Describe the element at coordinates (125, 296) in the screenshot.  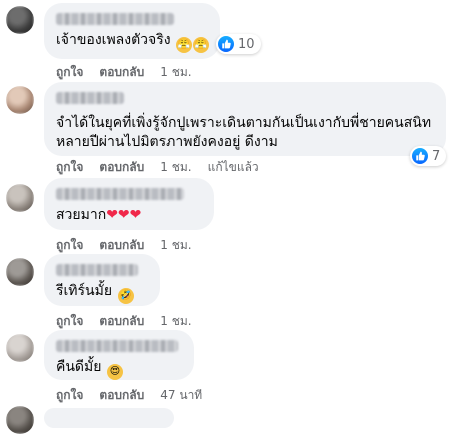
I see `rolling-laughing-emoji-icon: 🤣` at that location.